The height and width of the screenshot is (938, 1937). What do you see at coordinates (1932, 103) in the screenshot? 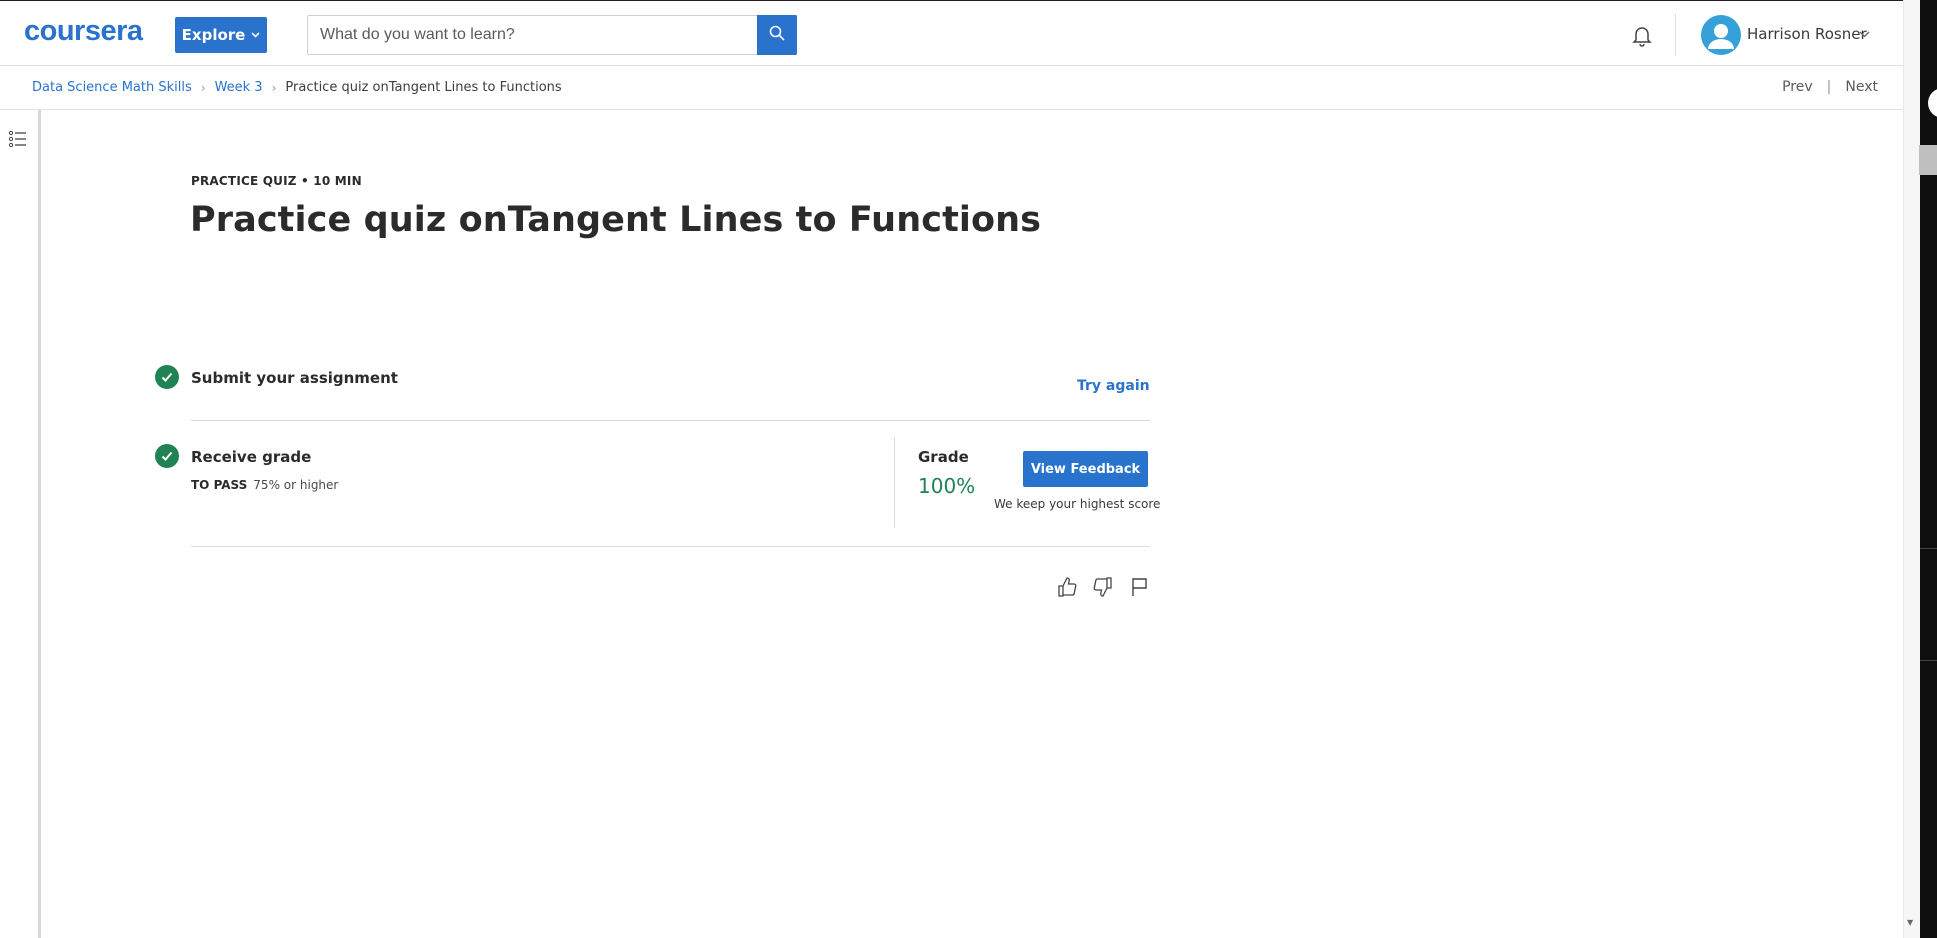
I see `side-panel-button` at bounding box center [1932, 103].